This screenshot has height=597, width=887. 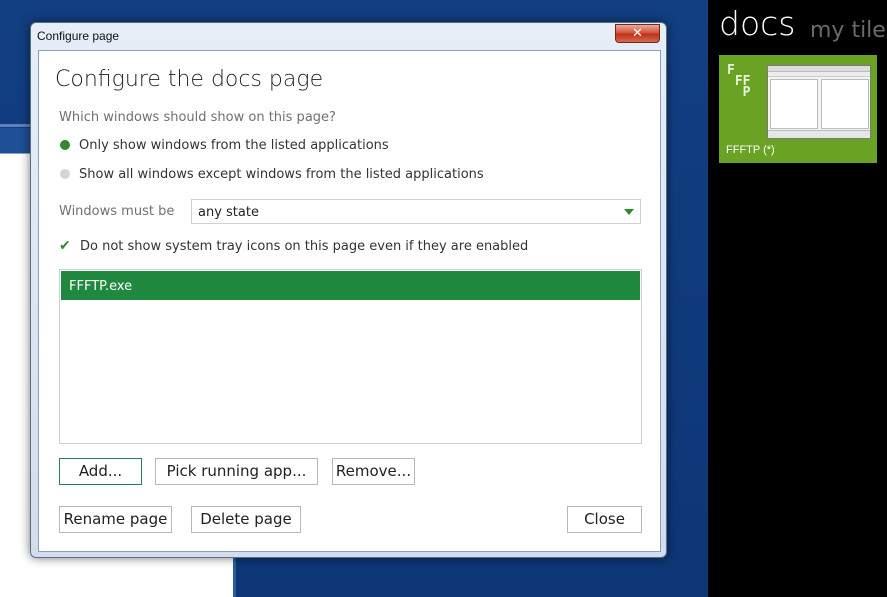 I want to click on window-close-button: ✕, so click(x=637, y=33).